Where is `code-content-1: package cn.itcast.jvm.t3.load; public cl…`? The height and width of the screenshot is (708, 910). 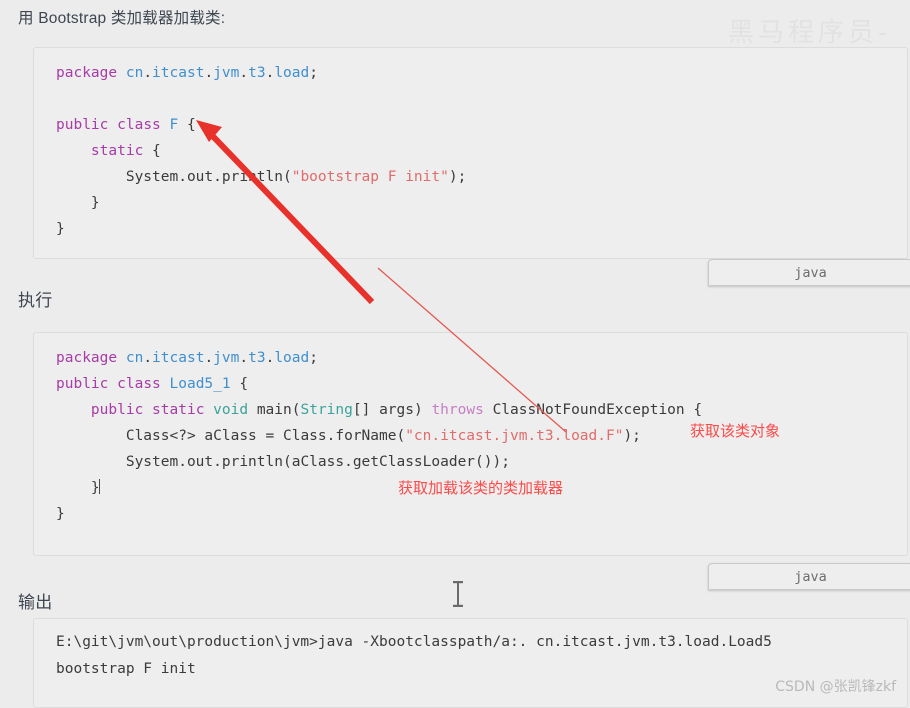
code-content-1: package cn.itcast.jvm.t3.load; public cl… is located at coordinates (261, 151).